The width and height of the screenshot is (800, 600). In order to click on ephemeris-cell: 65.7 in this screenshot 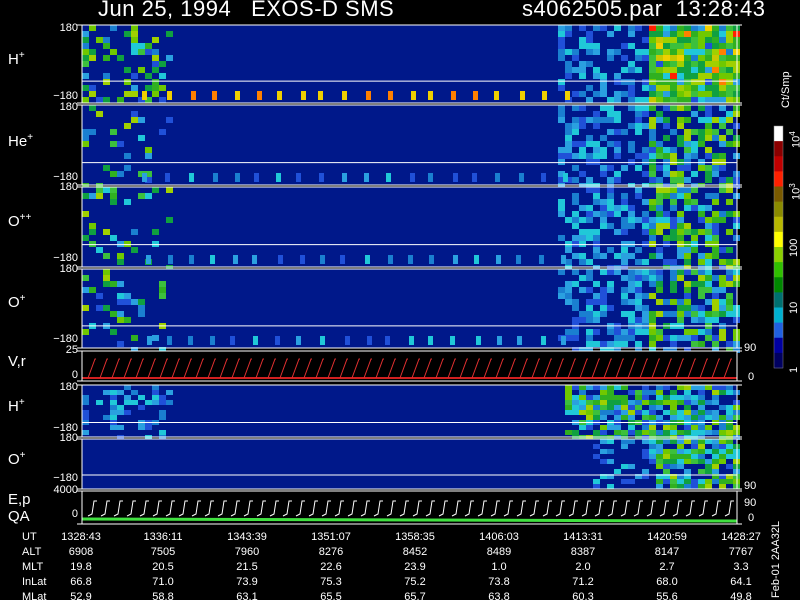, I will do `click(415, 595)`.